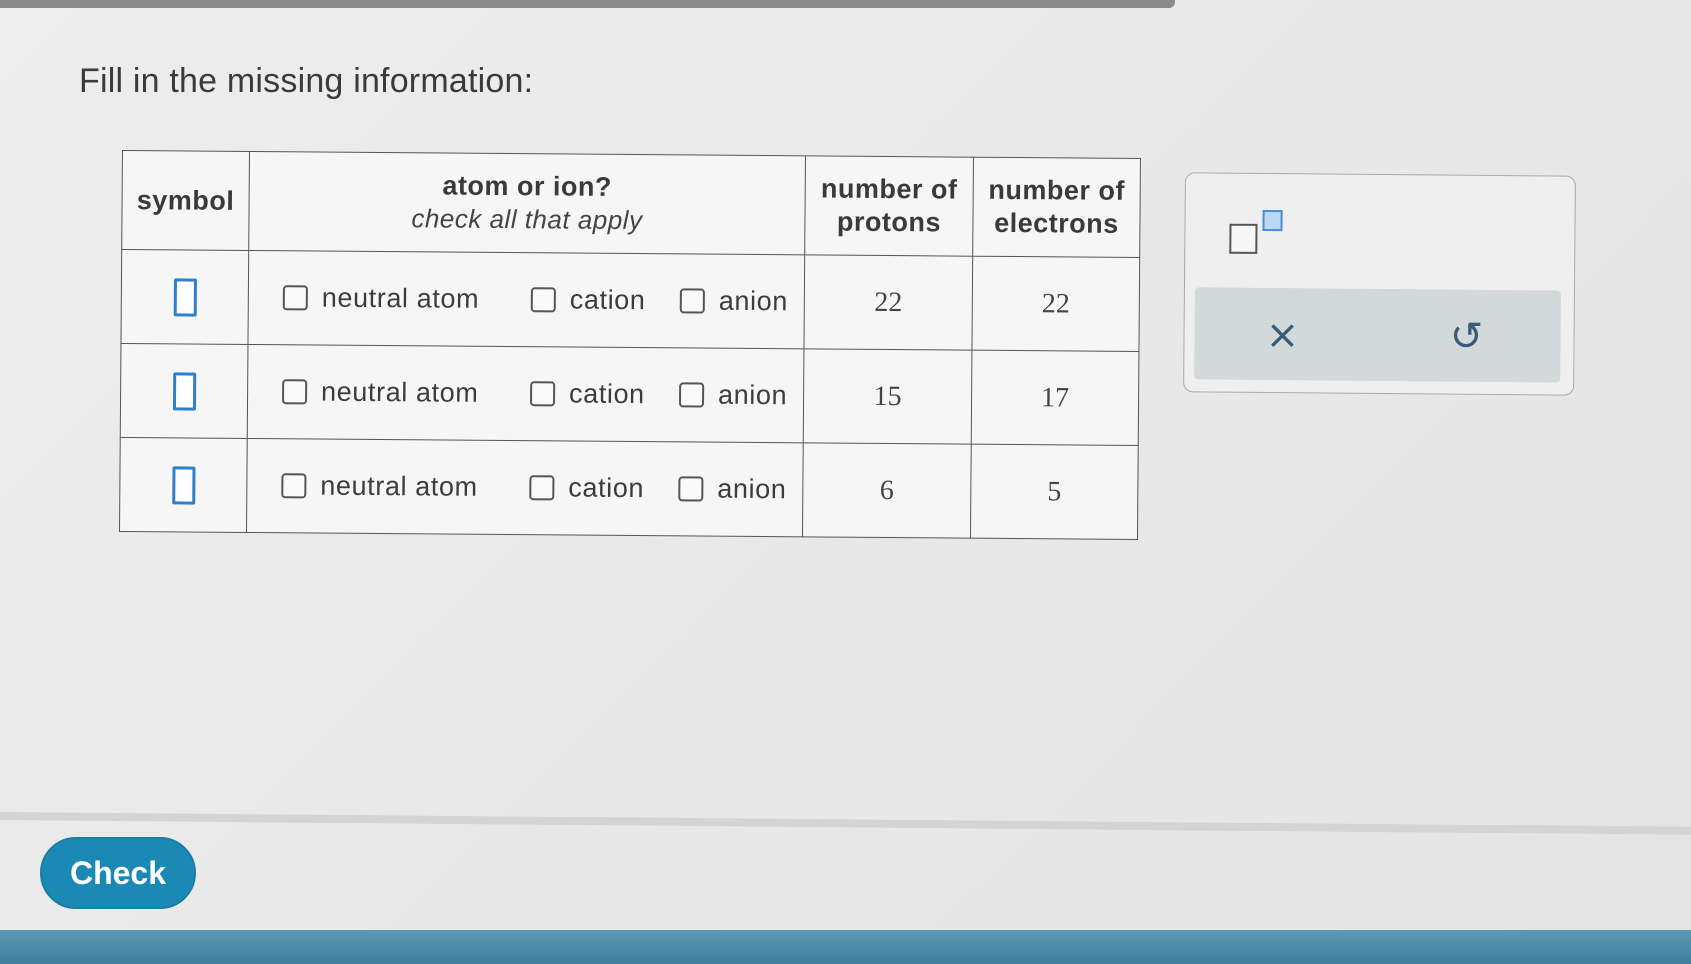  What do you see at coordinates (118, 873) in the screenshot?
I see `check-button: Check` at bounding box center [118, 873].